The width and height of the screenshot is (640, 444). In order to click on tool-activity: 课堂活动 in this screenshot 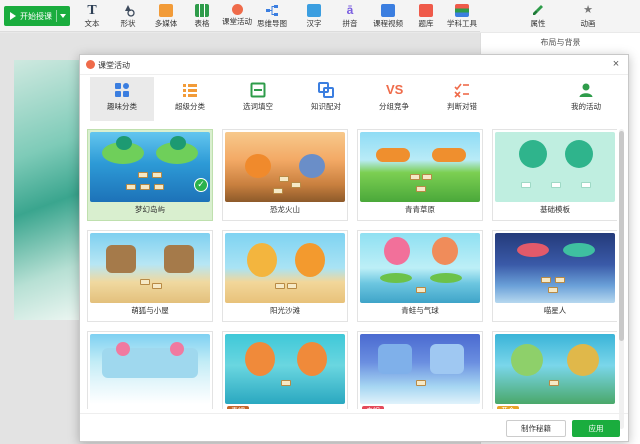, I will do `click(237, 16)`.